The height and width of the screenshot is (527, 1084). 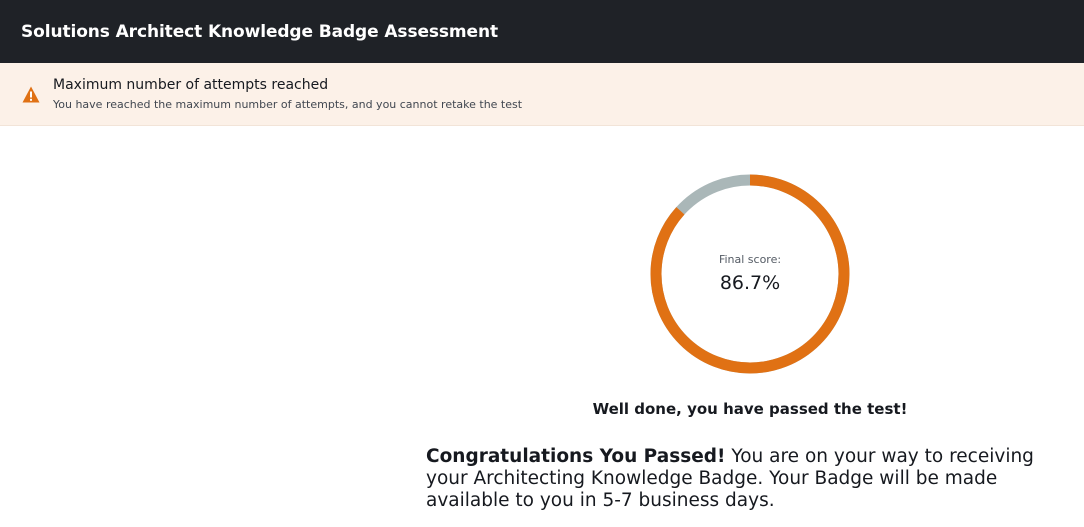 What do you see at coordinates (576, 456) in the screenshot?
I see `congratulations-heading: Congratulations You Passed!` at bounding box center [576, 456].